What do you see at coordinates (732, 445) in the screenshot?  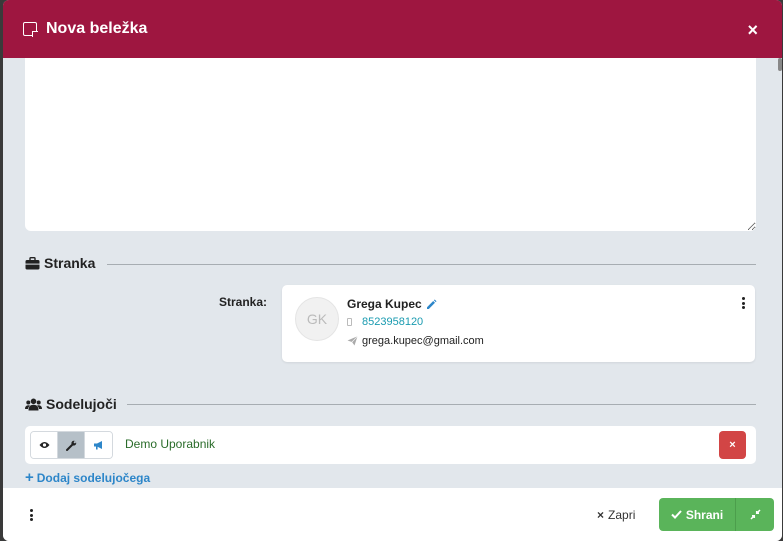 I see `remove-participant-button: ×` at bounding box center [732, 445].